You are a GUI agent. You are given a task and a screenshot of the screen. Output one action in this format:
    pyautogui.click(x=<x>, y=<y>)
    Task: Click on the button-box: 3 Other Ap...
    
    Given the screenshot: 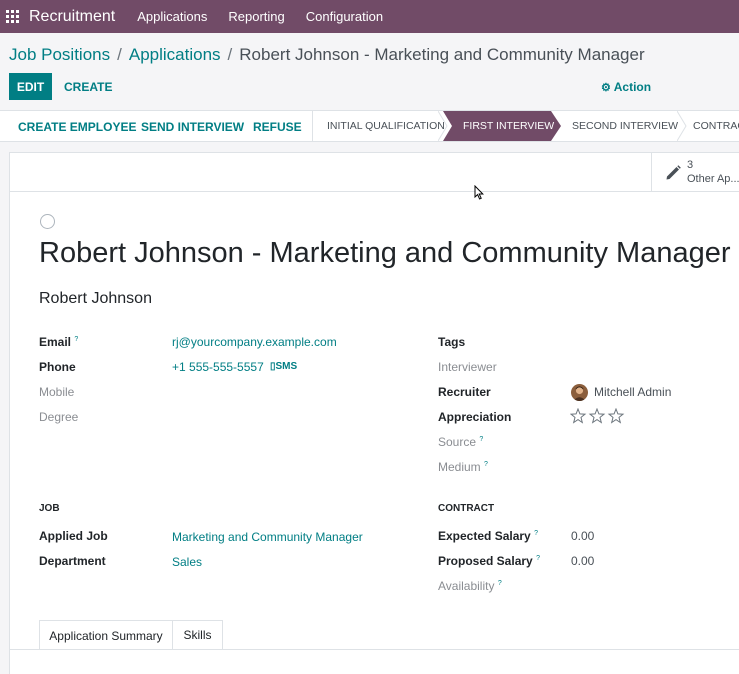 What is the action you would take?
    pyautogui.click(x=374, y=172)
    